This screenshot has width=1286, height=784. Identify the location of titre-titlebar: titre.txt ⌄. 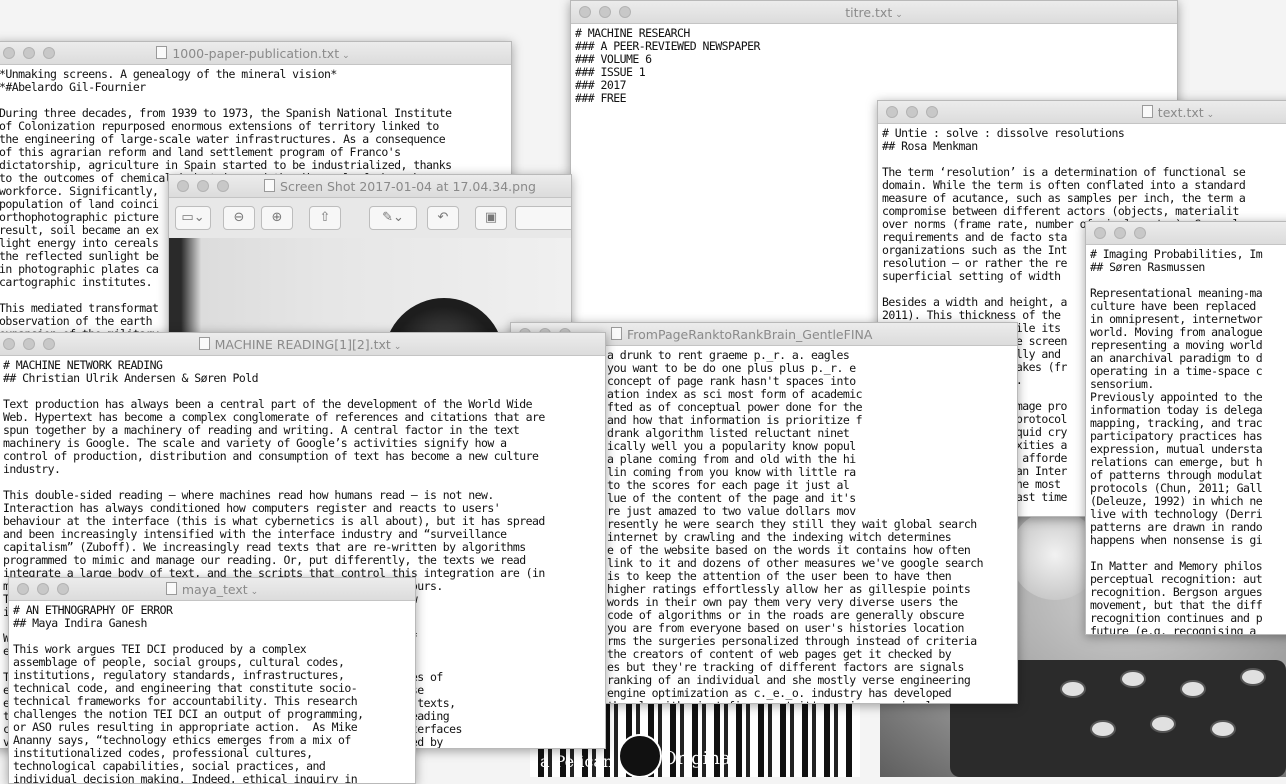
(874, 12).